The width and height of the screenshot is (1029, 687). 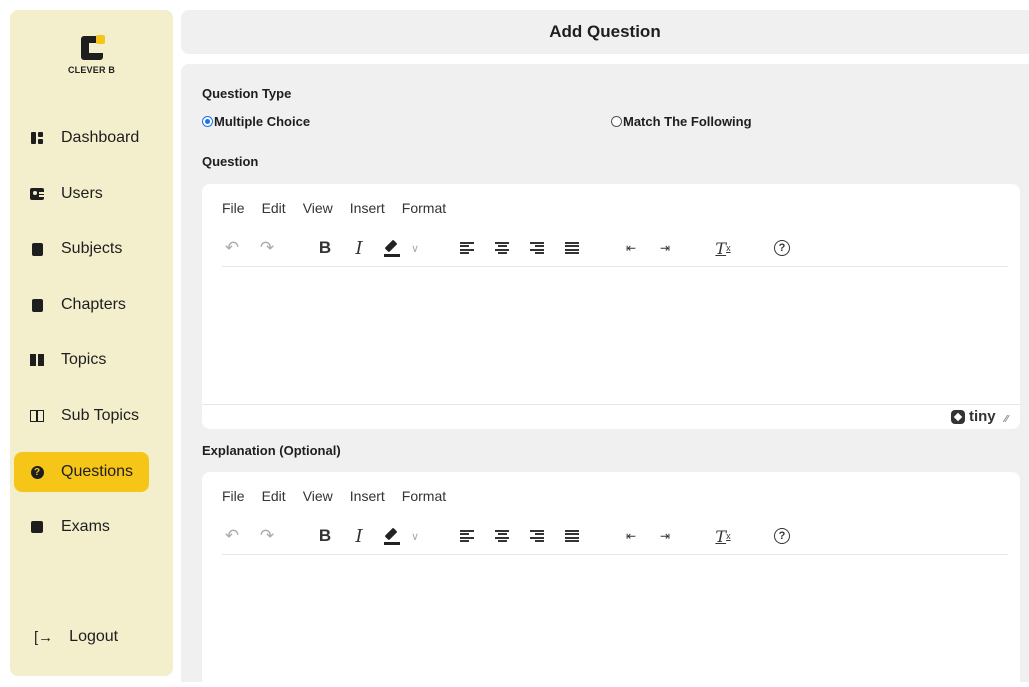 I want to click on sidebar-item-chapters: Chapters, so click(x=81, y=305).